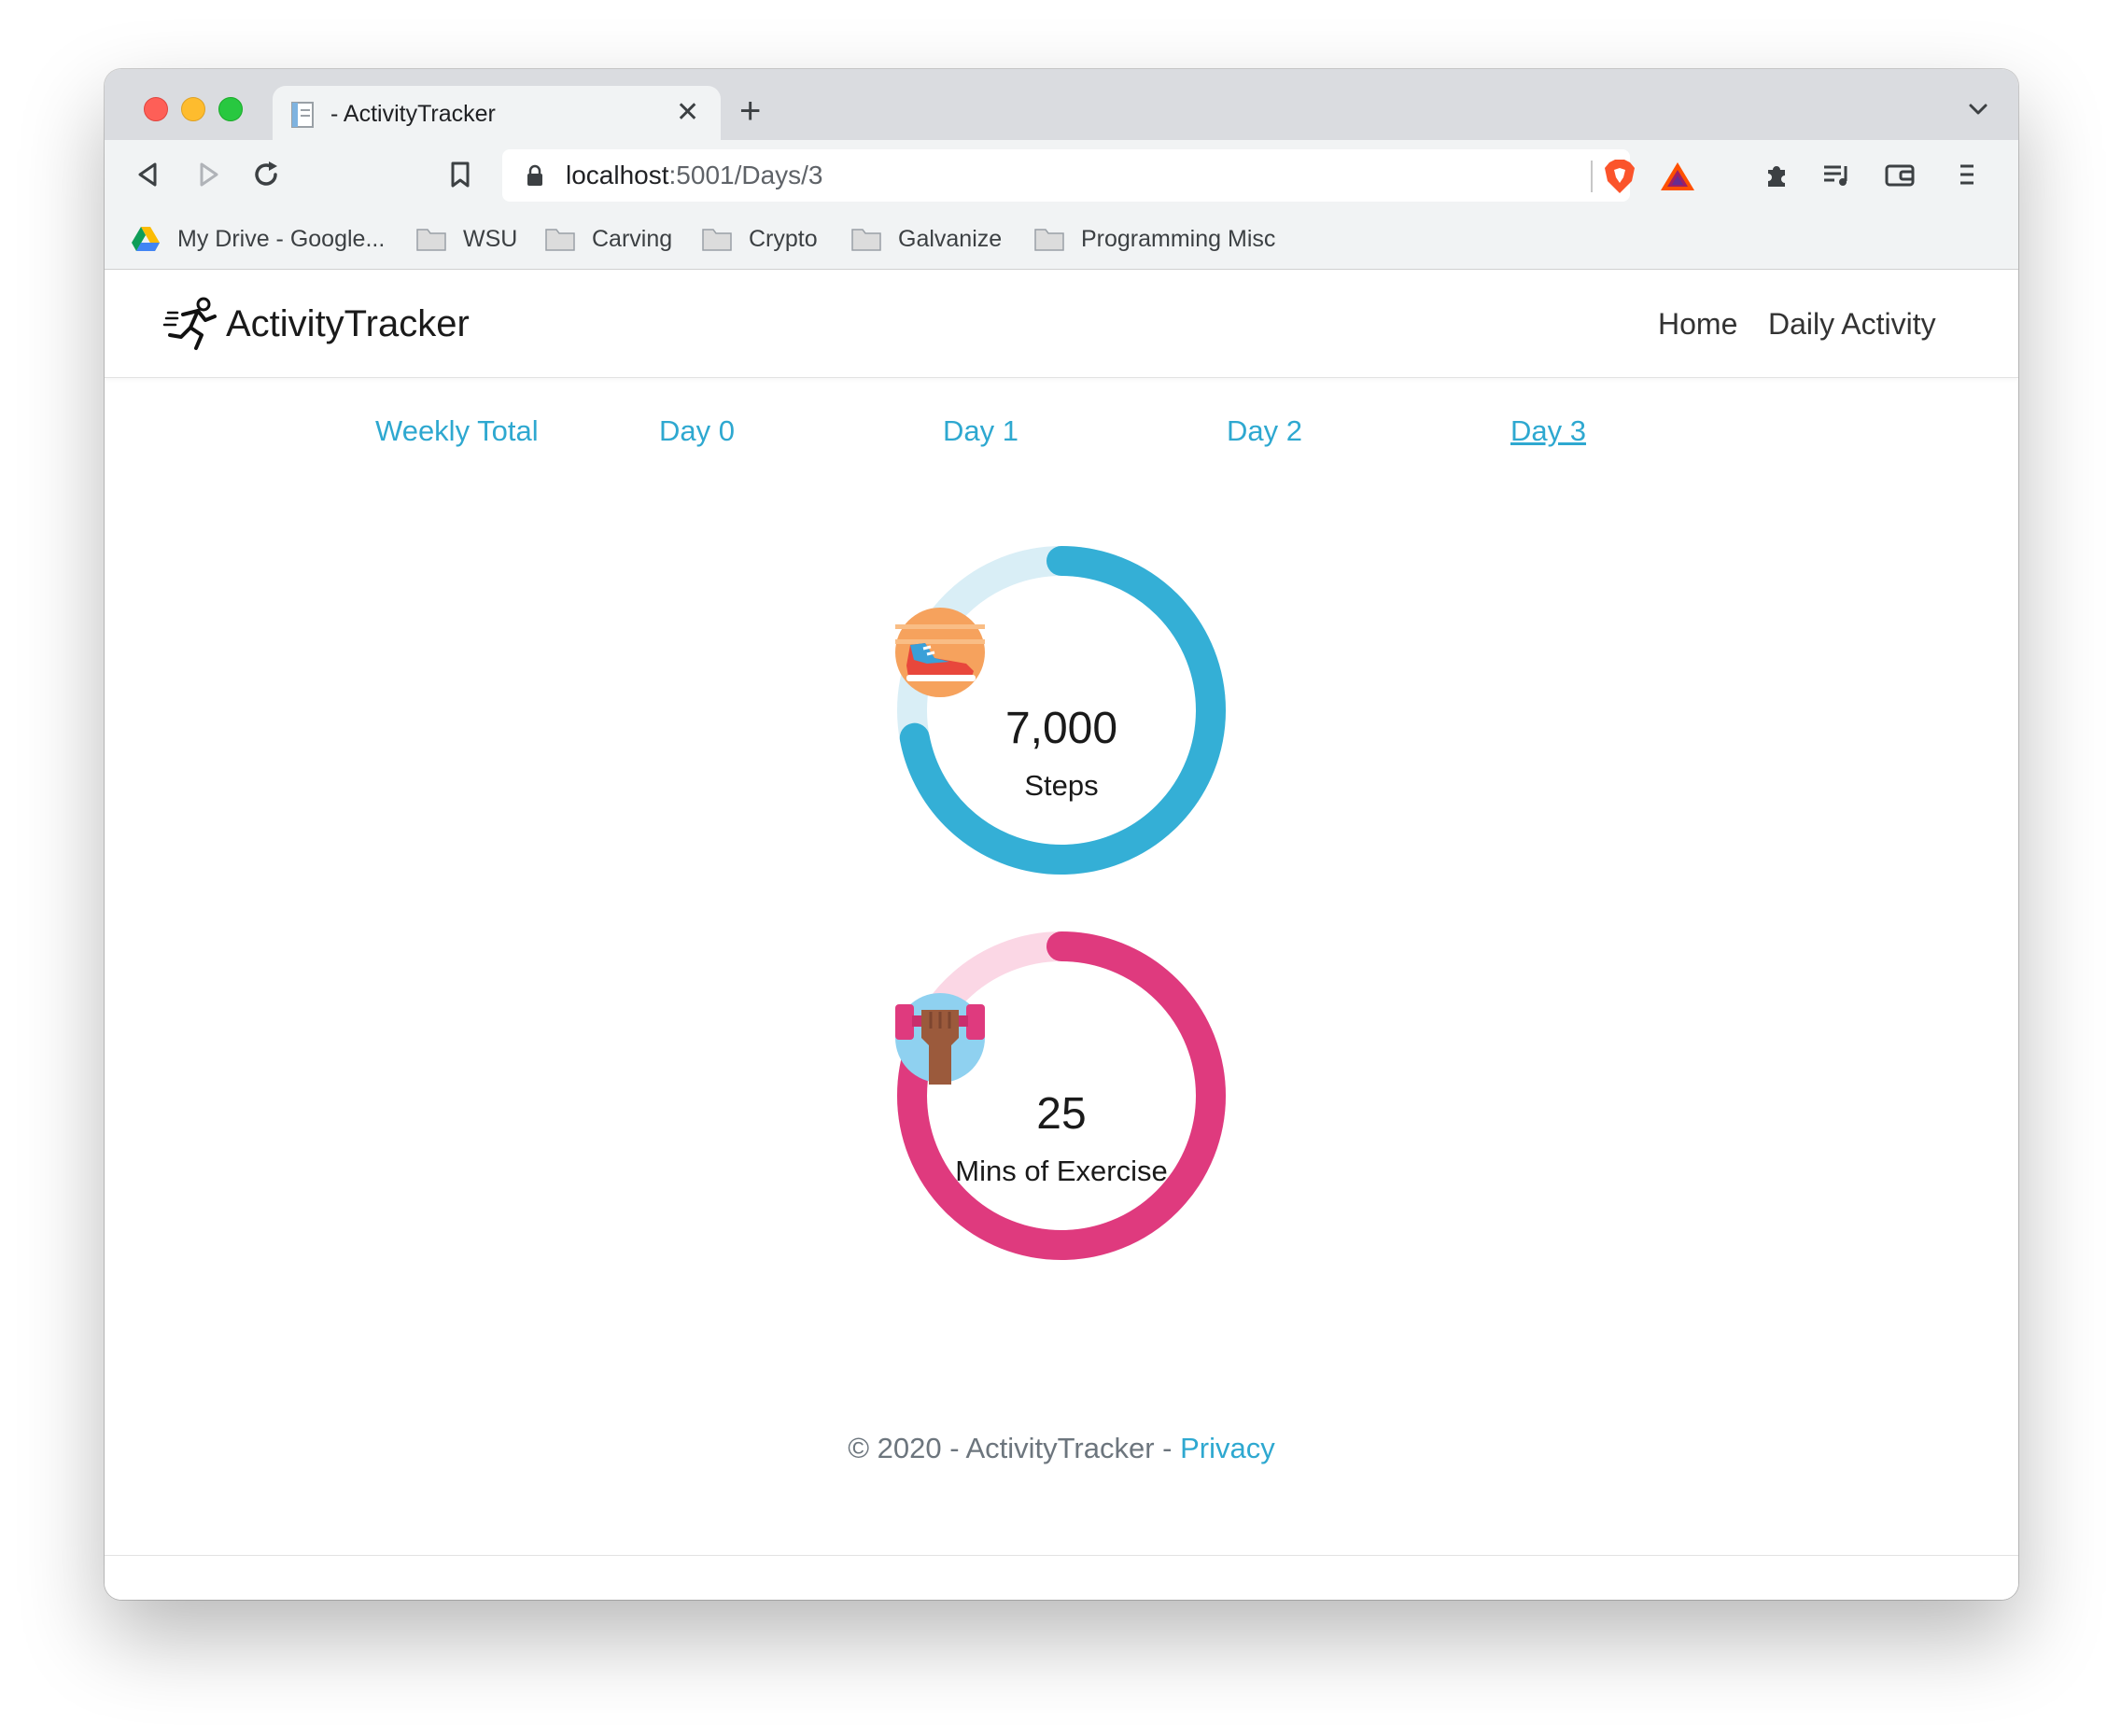 Image resolution: width=2121 pixels, height=1736 pixels. What do you see at coordinates (1061, 104) in the screenshot?
I see `tab-strip: - ActivityTracker ✕ +` at bounding box center [1061, 104].